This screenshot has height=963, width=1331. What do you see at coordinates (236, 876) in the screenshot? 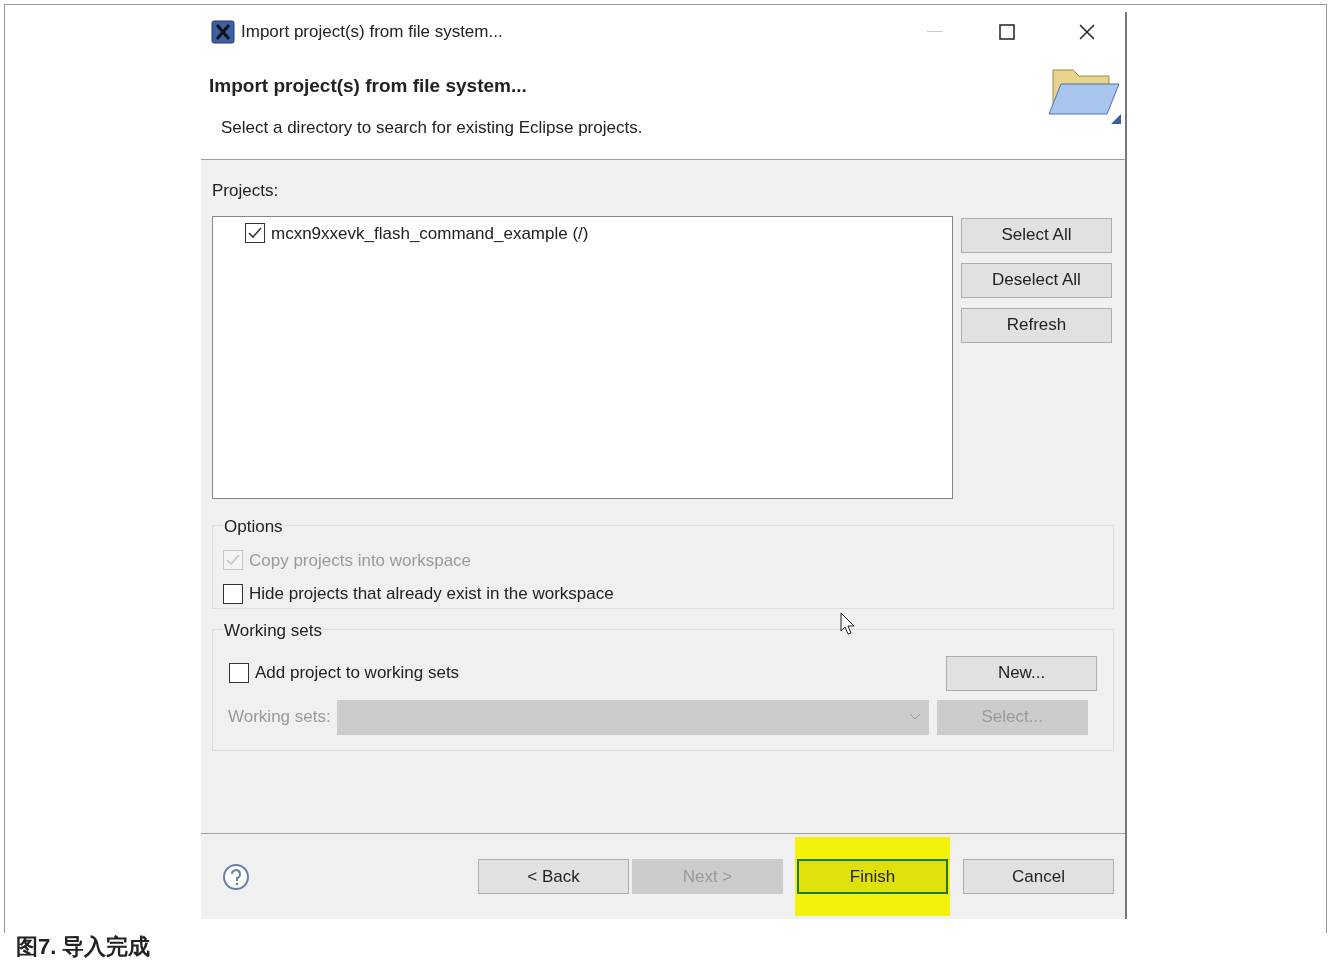
I see `help-icon` at bounding box center [236, 876].